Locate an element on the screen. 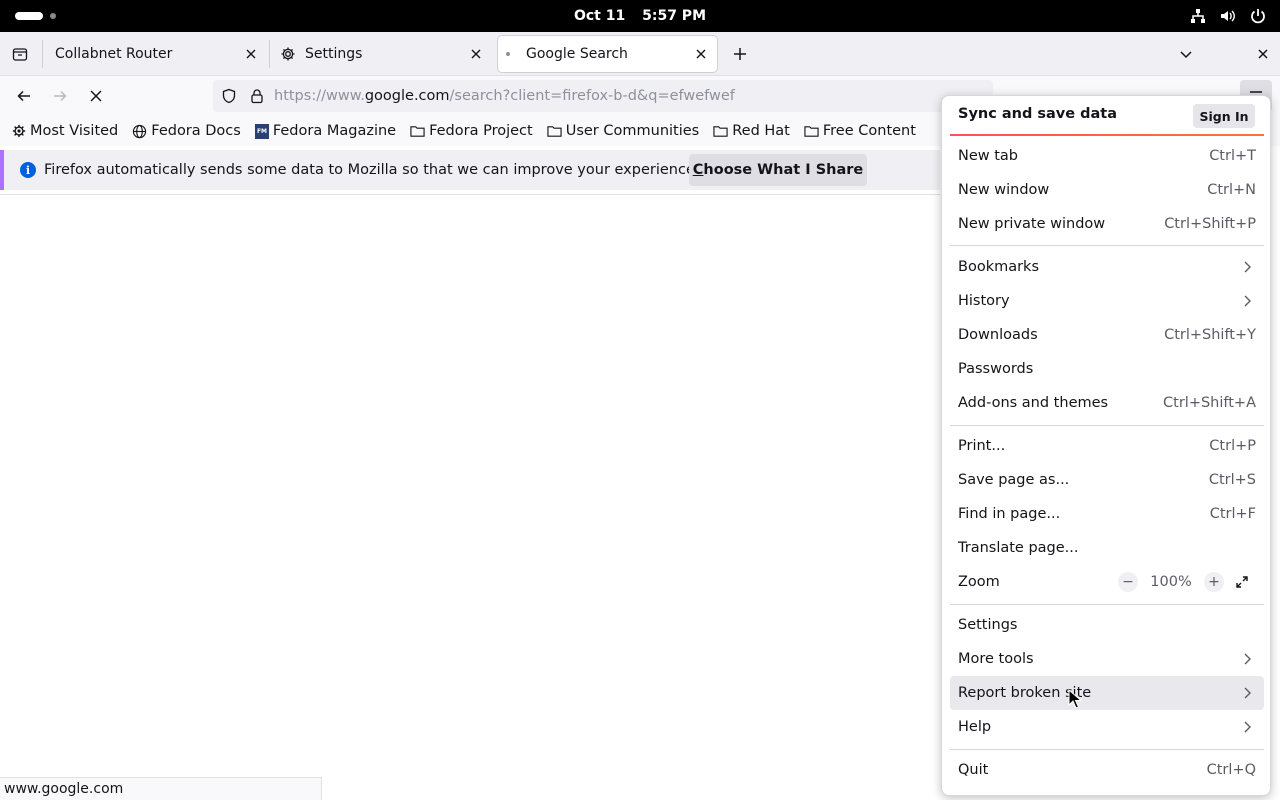  tab-strip: Collabnet Router Settings Google Search is located at coordinates (640, 54).